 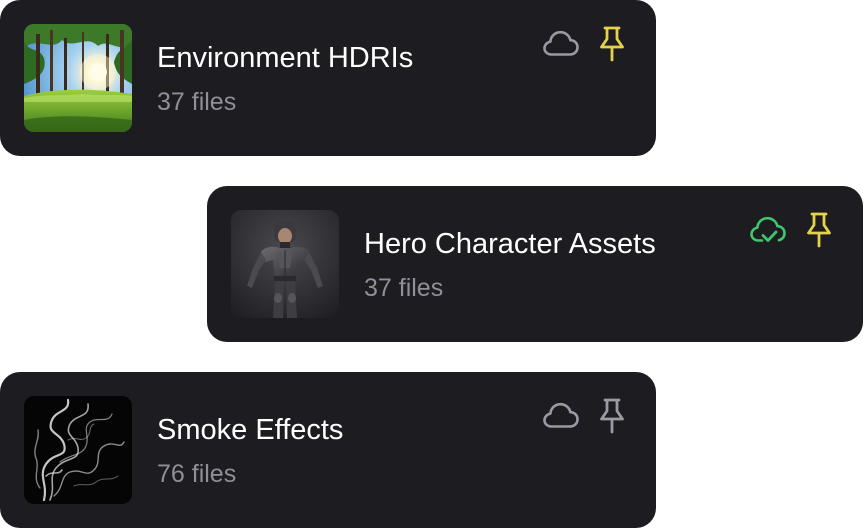 What do you see at coordinates (285, 58) in the screenshot?
I see `collection-title: Environment HDRIs` at bounding box center [285, 58].